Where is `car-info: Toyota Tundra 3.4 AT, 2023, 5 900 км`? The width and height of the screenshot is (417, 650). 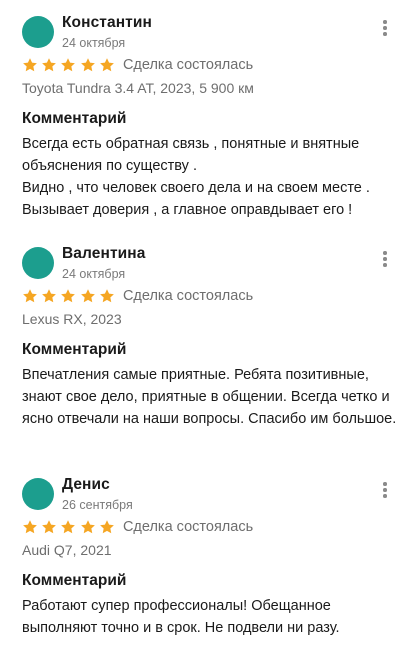
car-info: Toyota Tundra 3.4 AT, 2023, 5 900 км is located at coordinates (138, 88).